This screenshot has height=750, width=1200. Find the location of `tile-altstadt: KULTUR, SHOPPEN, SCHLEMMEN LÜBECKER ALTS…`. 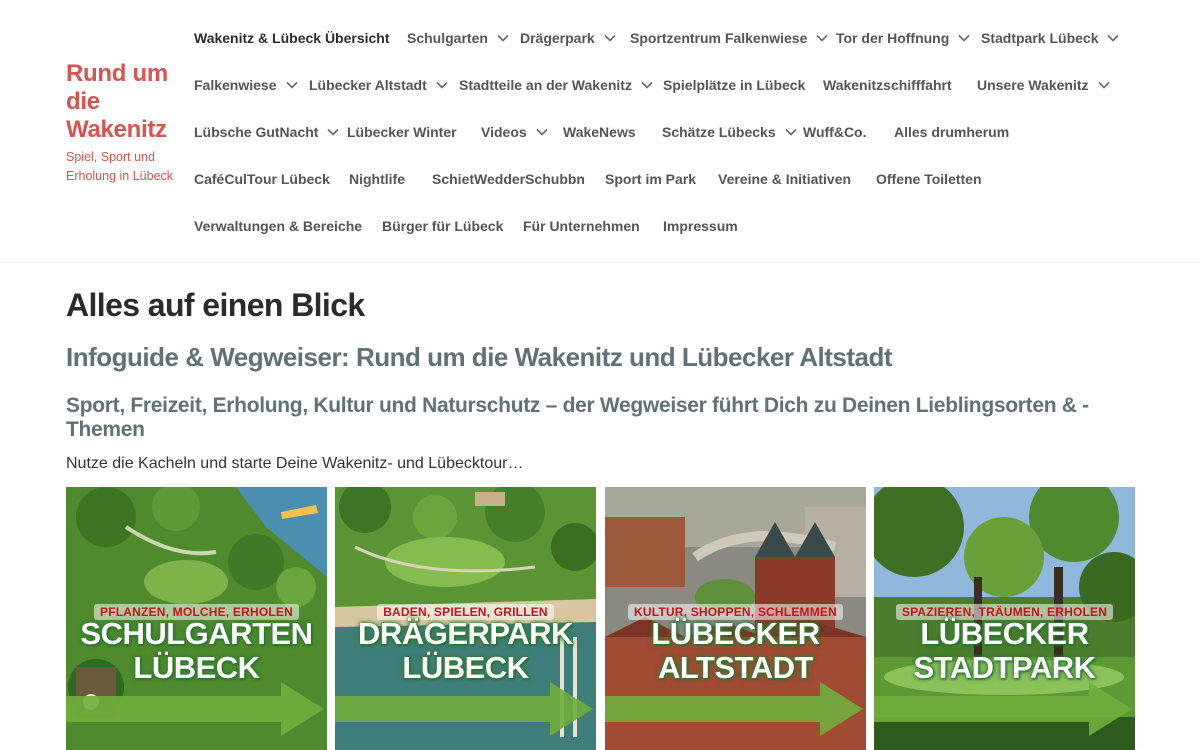

tile-altstadt: KULTUR, SHOPPEN, SCHLEMMEN LÜBECKER ALTS… is located at coordinates (735, 618).